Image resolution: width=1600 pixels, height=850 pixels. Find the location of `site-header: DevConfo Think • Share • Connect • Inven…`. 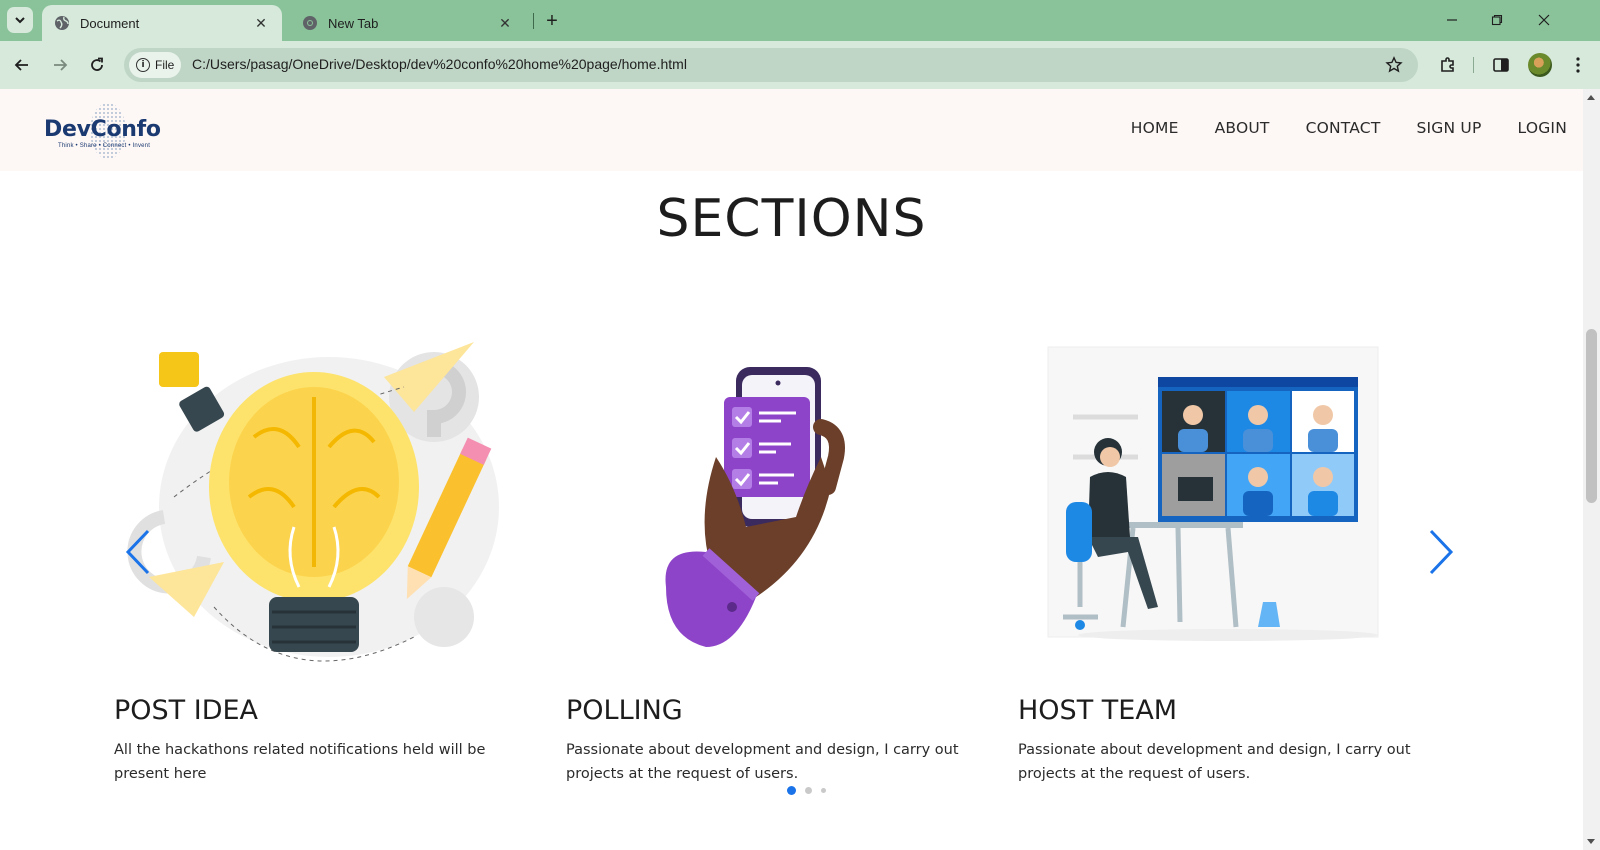

site-header: DevConfo Think • Share • Connect • Inven… is located at coordinates (791, 130).